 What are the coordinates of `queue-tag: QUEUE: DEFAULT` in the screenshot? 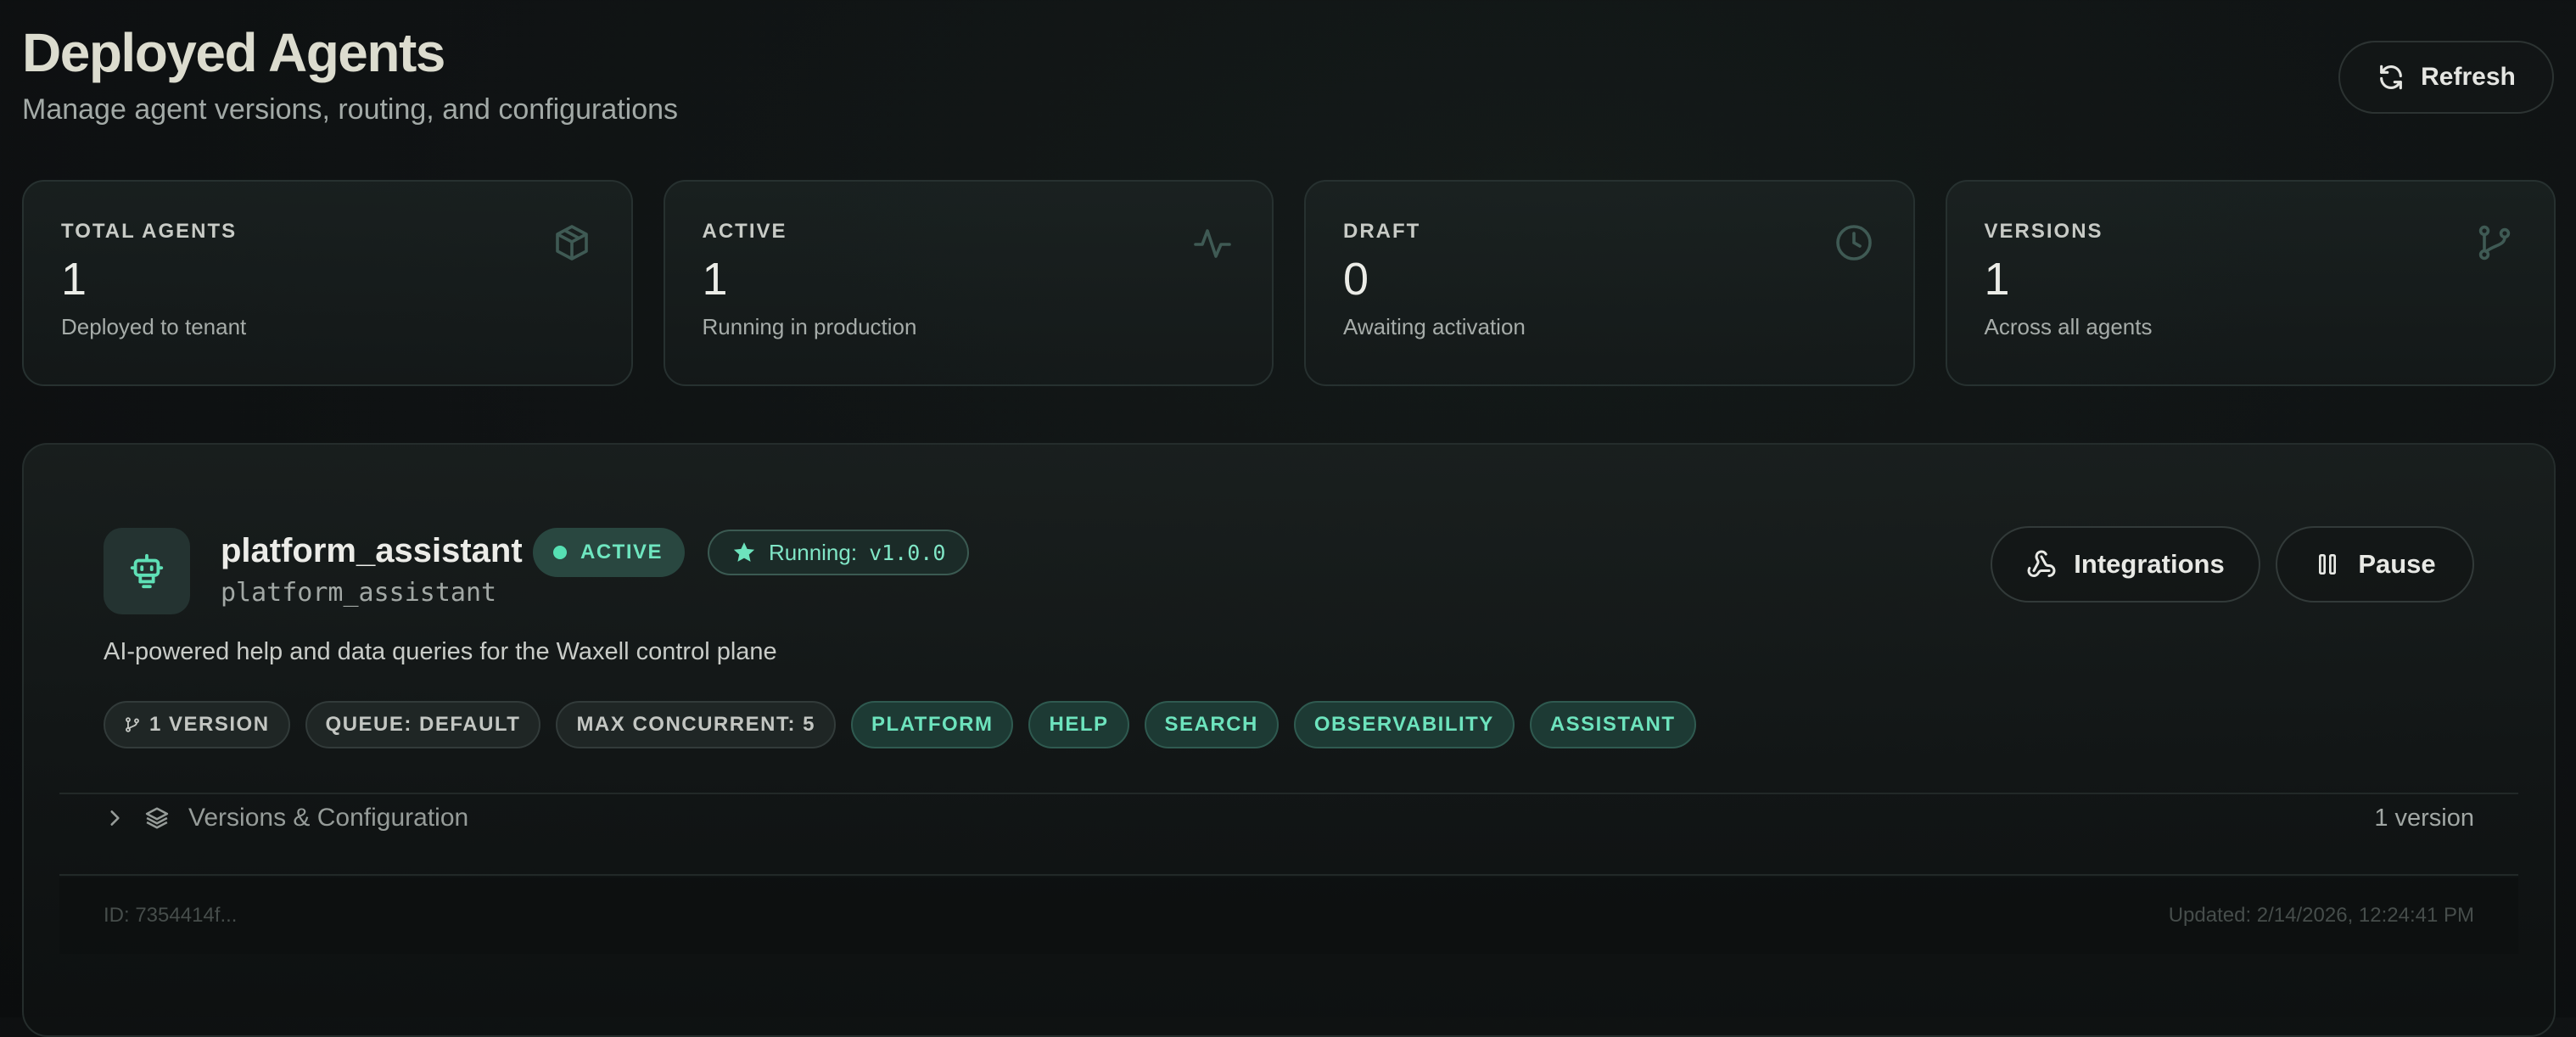 It's located at (423, 724).